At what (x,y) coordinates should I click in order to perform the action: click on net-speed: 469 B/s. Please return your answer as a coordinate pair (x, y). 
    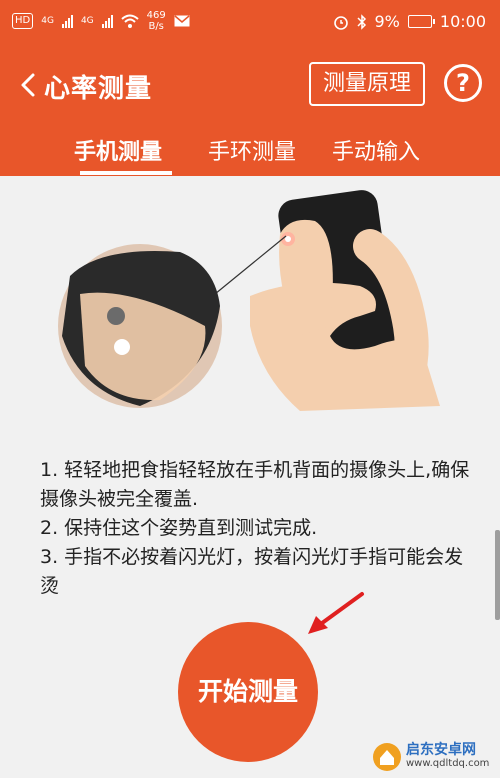
    Looking at the image, I should click on (156, 21).